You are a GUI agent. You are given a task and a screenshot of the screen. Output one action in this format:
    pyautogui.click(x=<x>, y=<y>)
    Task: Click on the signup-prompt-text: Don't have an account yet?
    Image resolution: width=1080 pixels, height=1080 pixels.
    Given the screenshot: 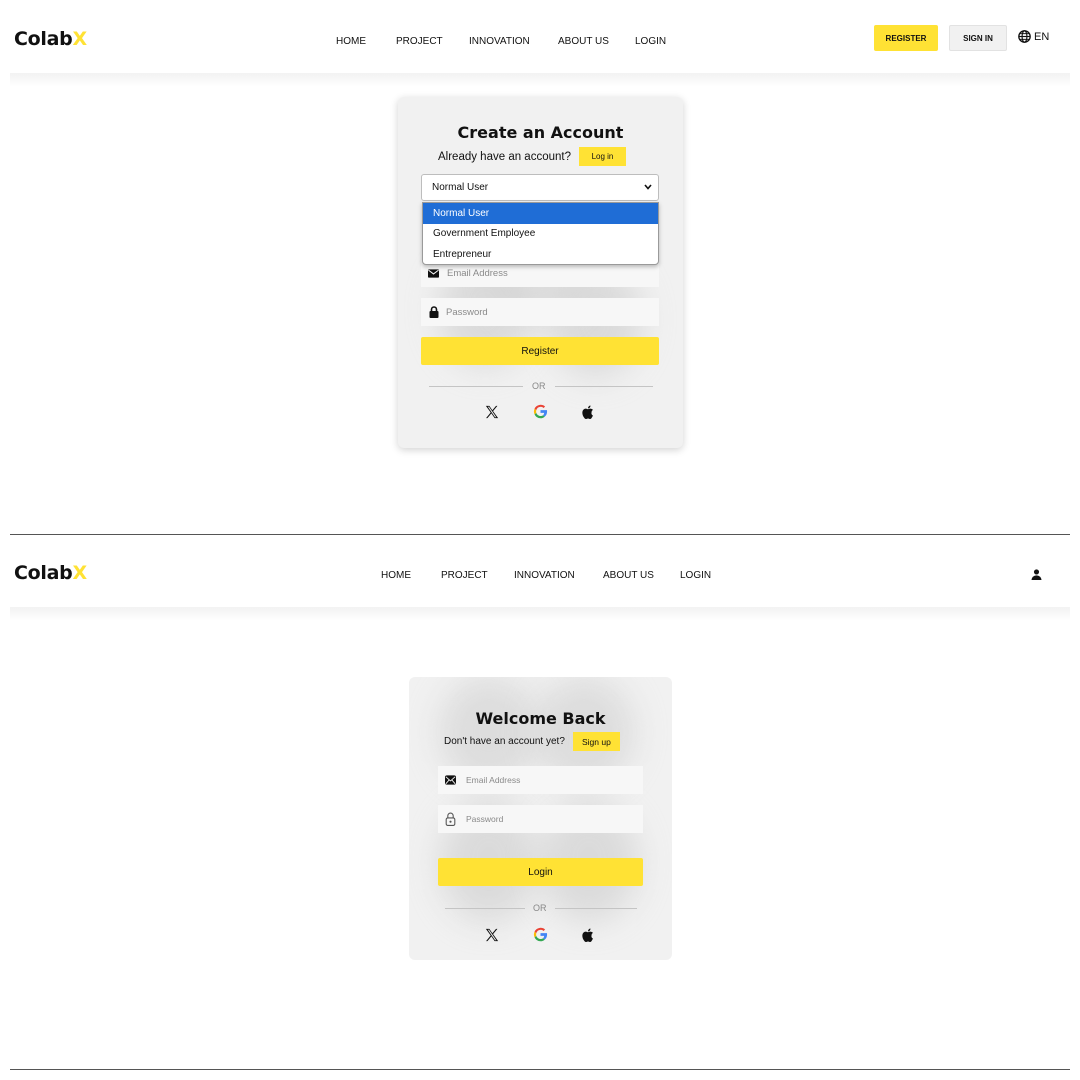 What is the action you would take?
    pyautogui.click(x=504, y=741)
    